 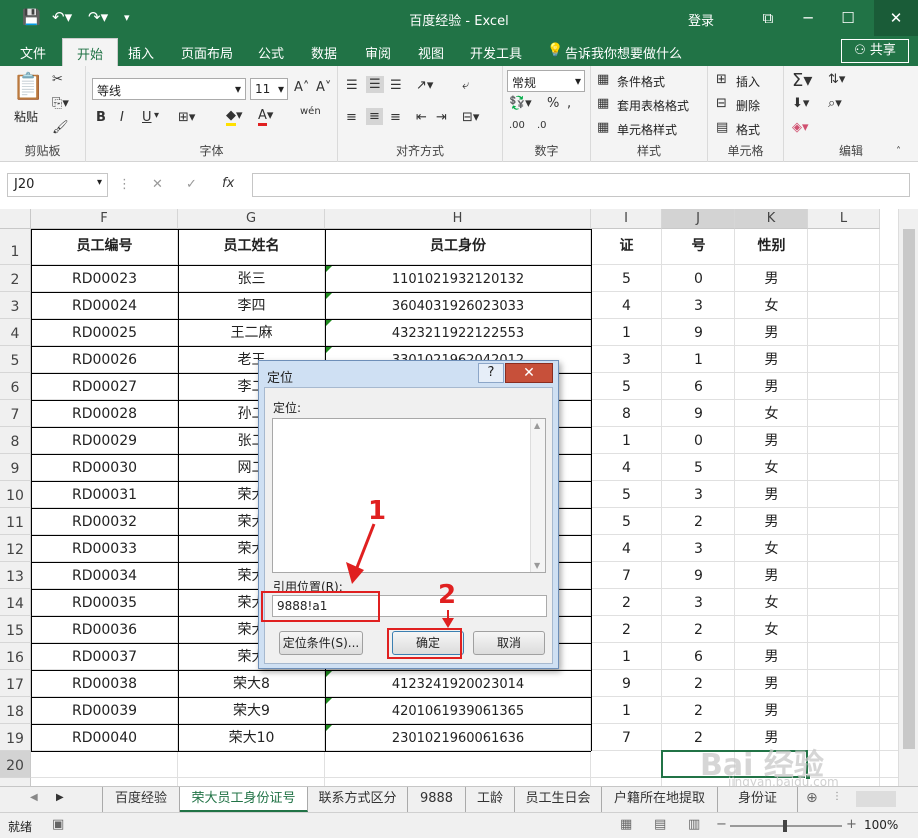 I want to click on zoom-level: 100%, so click(x=881, y=825).